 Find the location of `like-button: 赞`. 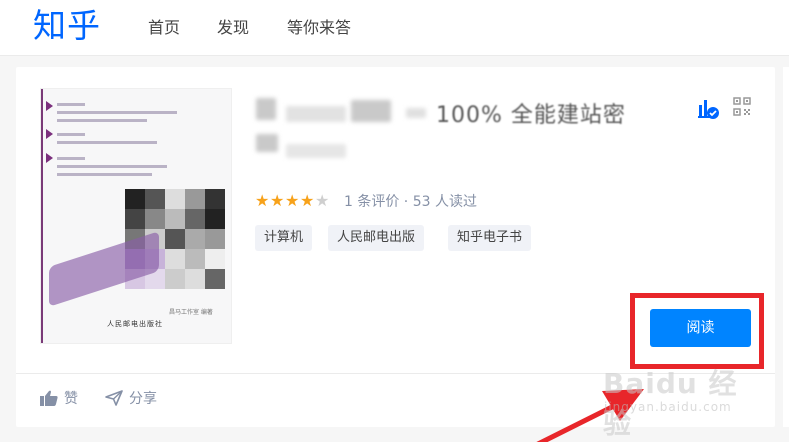

like-button: 赞 is located at coordinates (59, 398).